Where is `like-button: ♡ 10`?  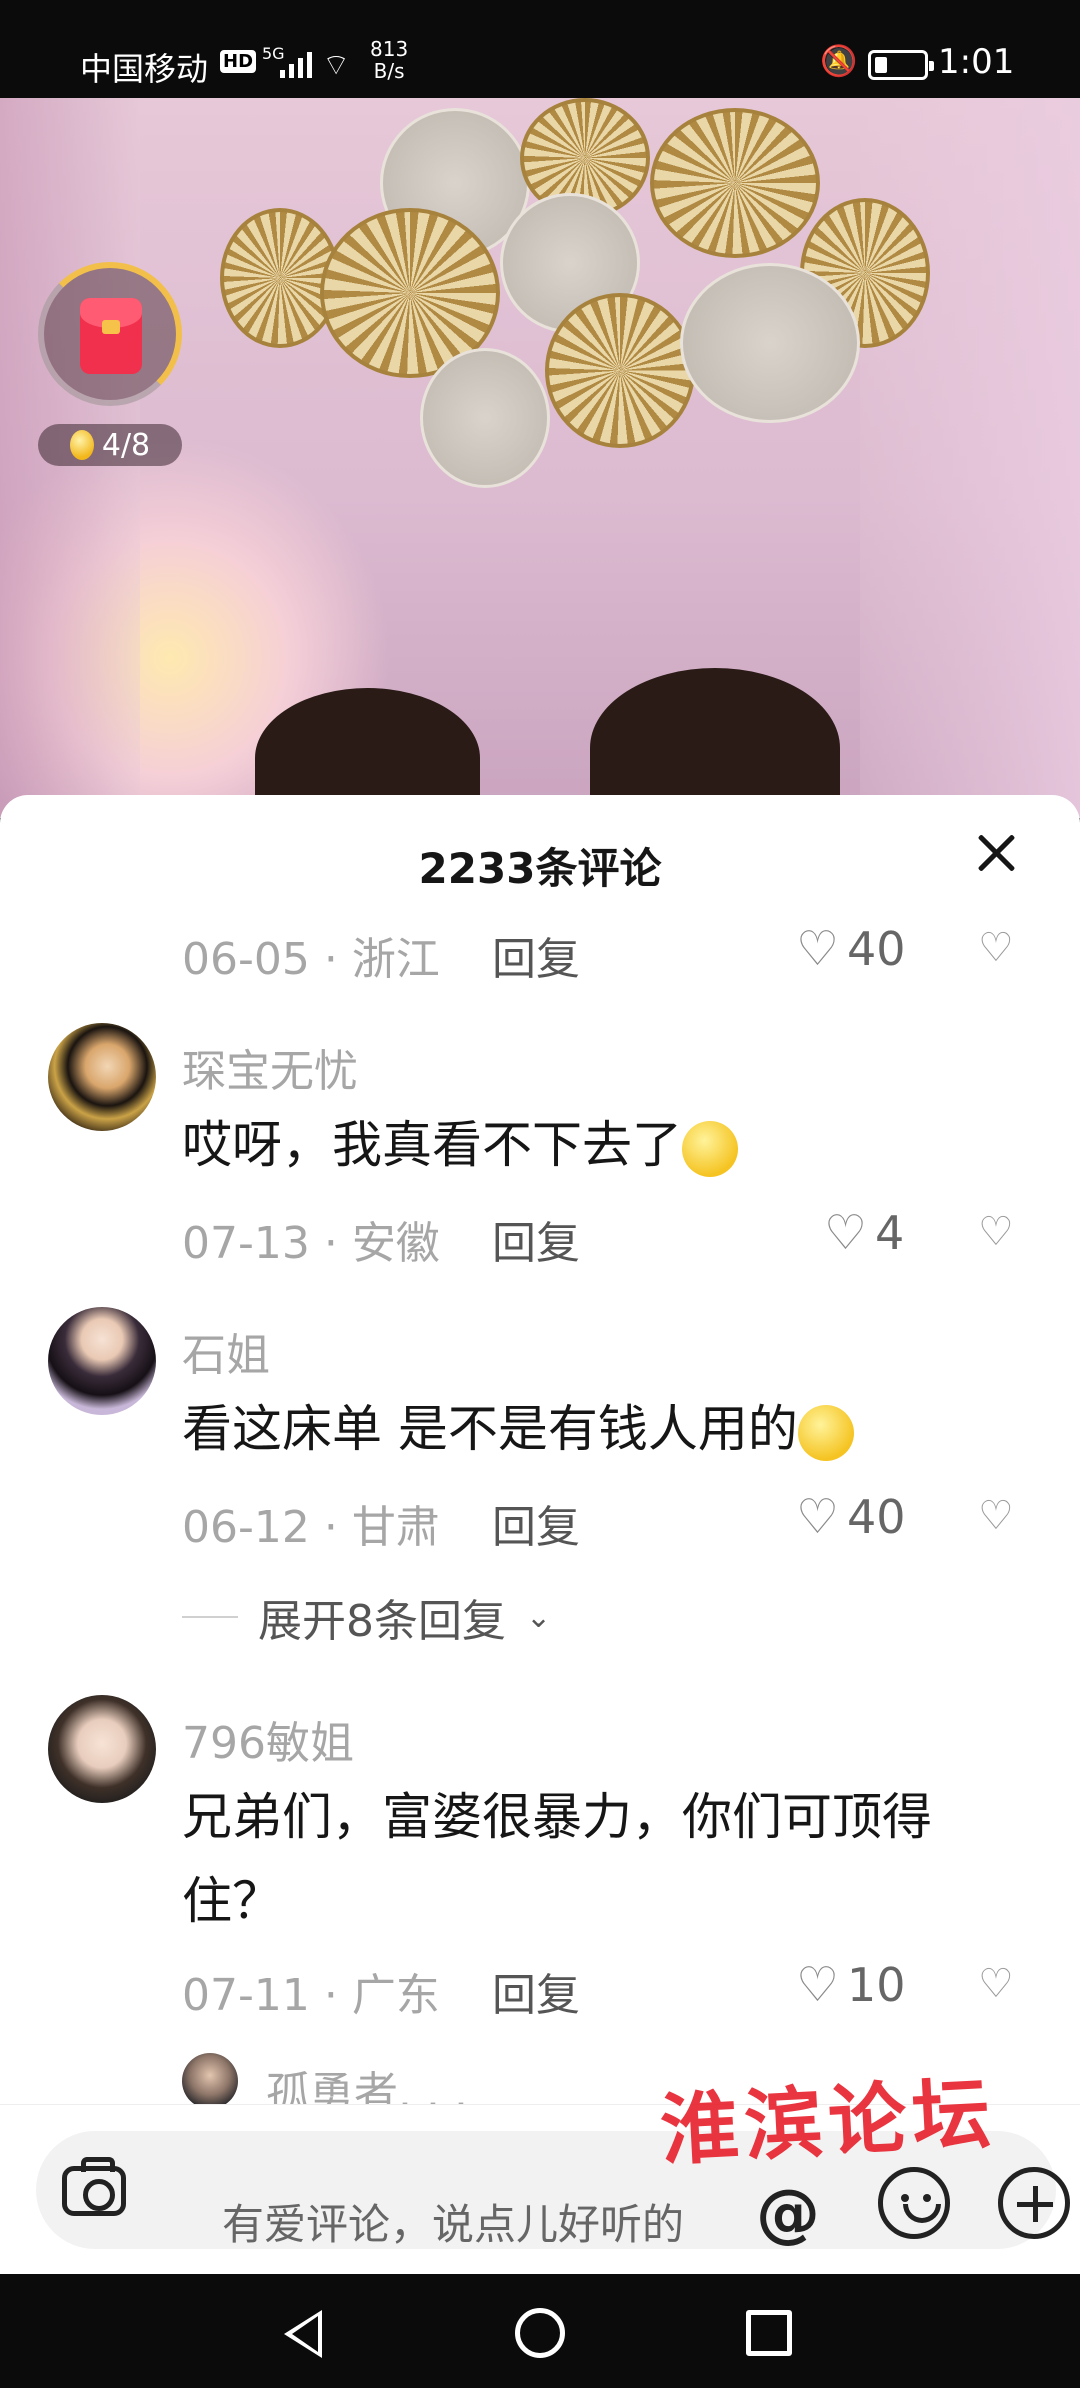
like-button: ♡ 10 is located at coordinates (851, 1985).